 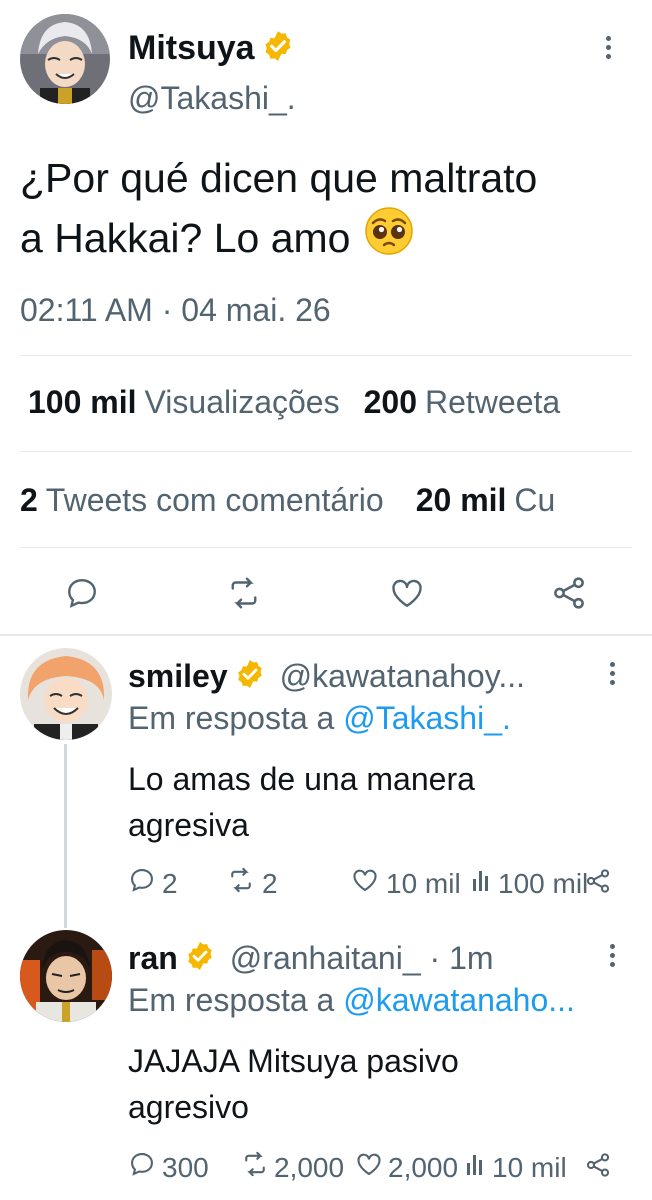 I want to click on reply2-handle: @ranhaitani_ · 1m, so click(x=362, y=958).